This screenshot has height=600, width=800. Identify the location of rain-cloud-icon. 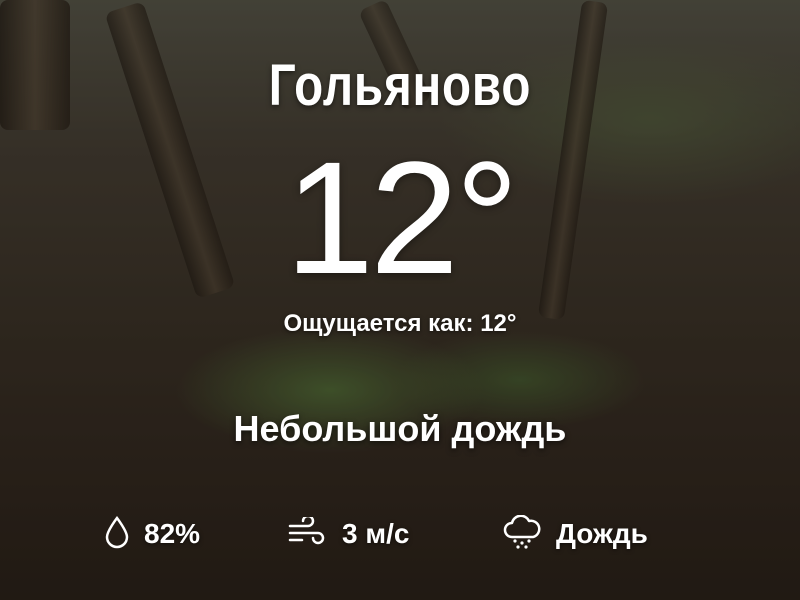
(522, 533).